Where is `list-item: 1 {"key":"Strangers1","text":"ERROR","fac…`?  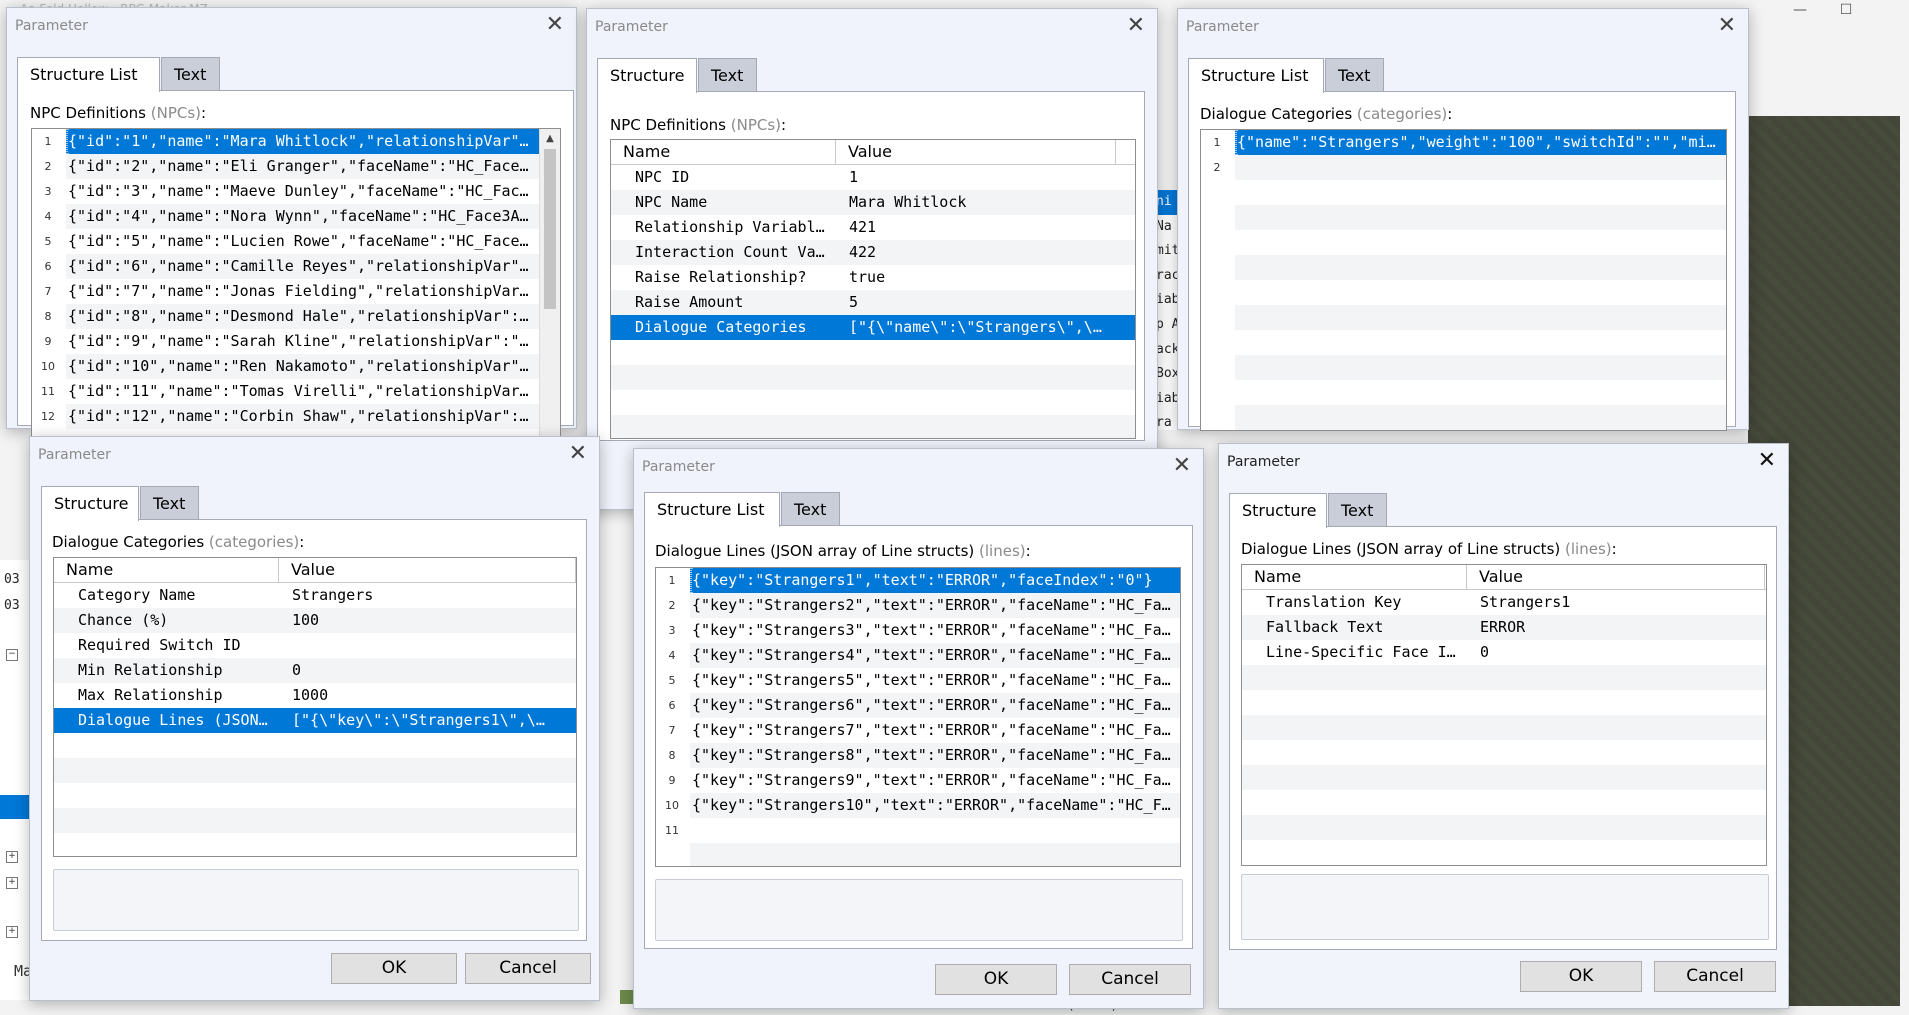
list-item: 1 {"key":"Strangers1","text":"ERROR","fac… is located at coordinates (918, 580).